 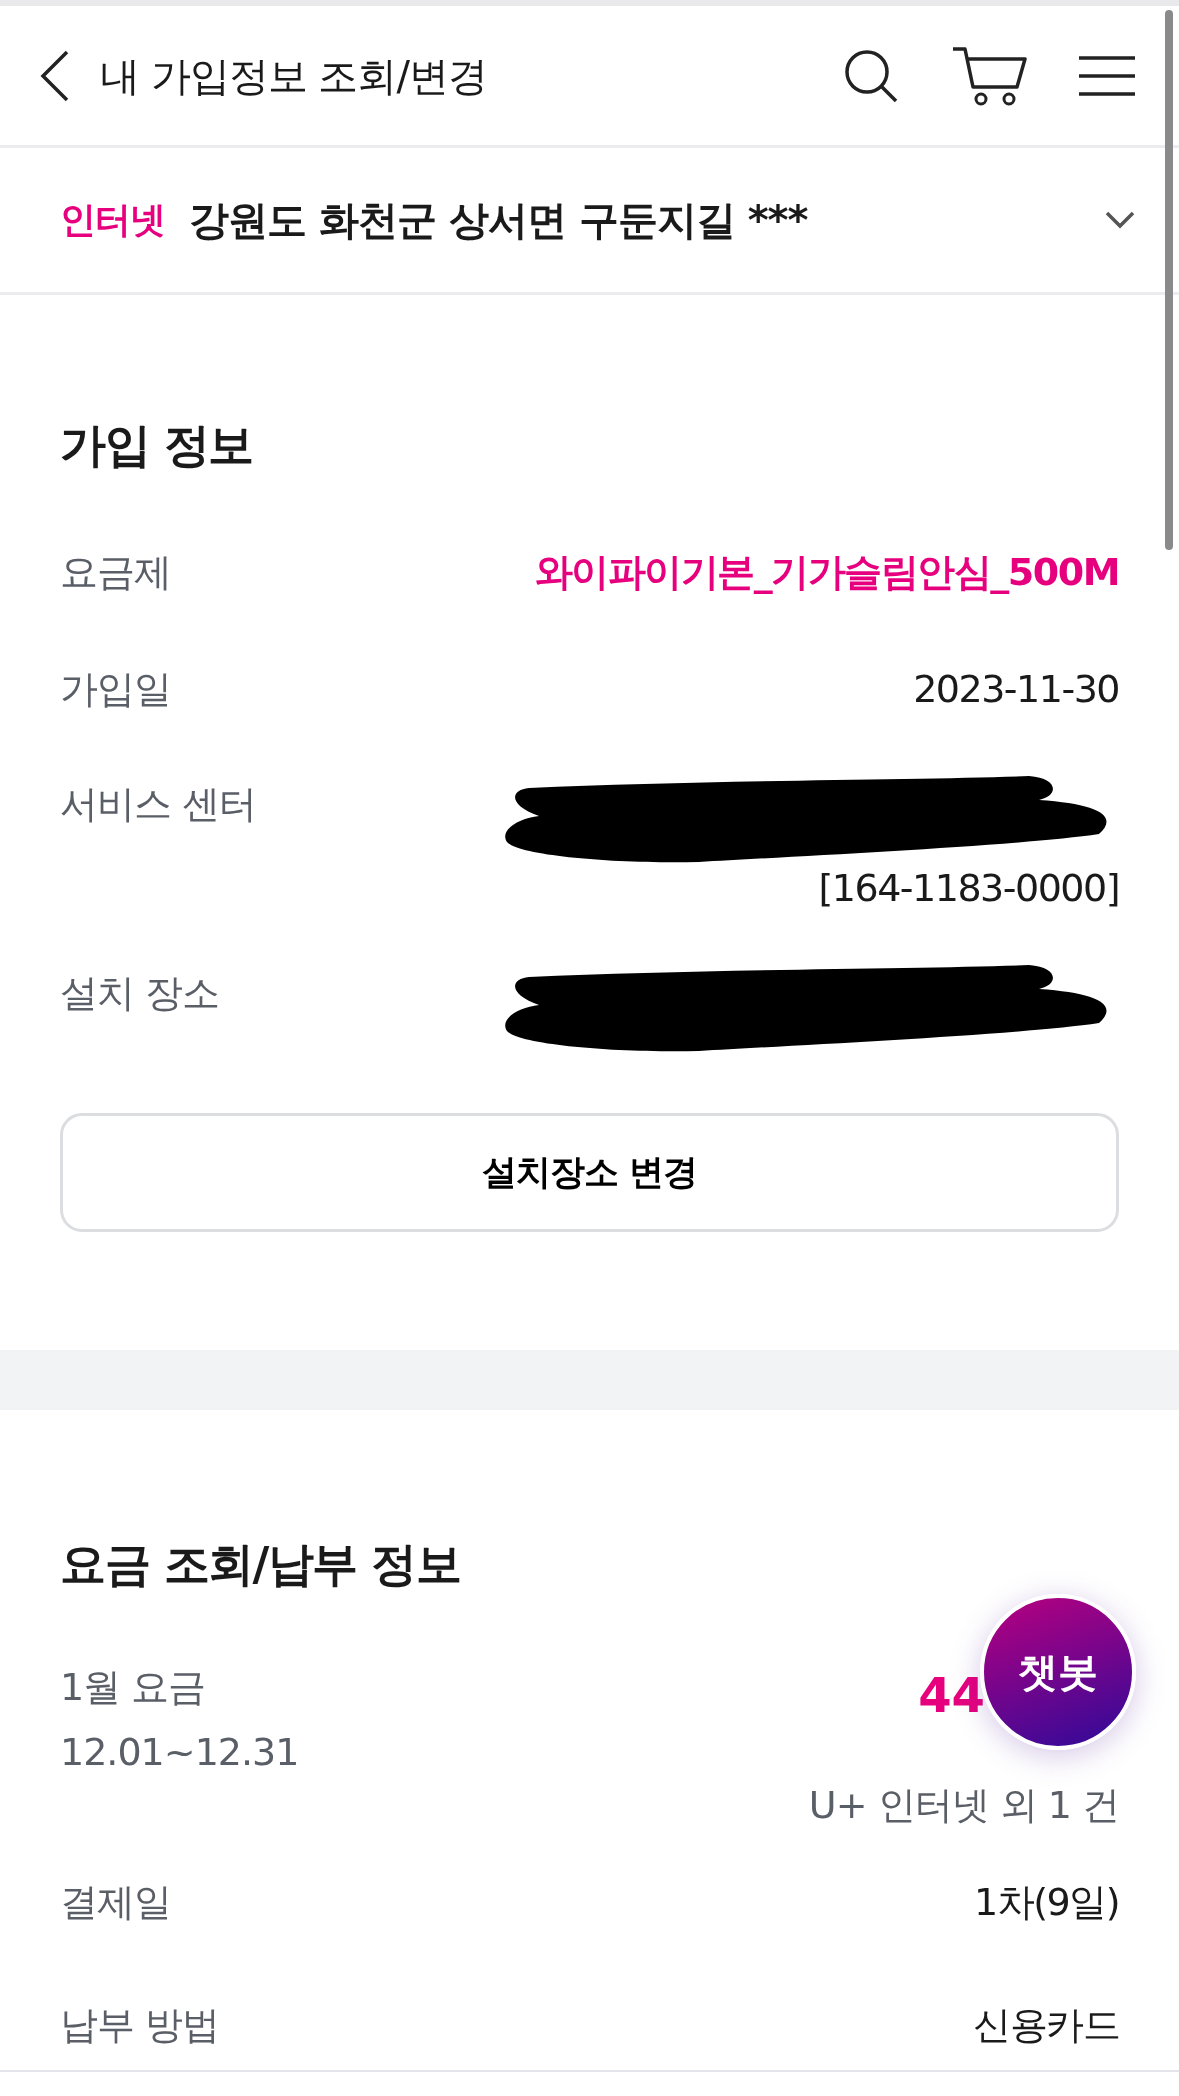 What do you see at coordinates (140, 993) in the screenshot?
I see `field-label: 설치 장소` at bounding box center [140, 993].